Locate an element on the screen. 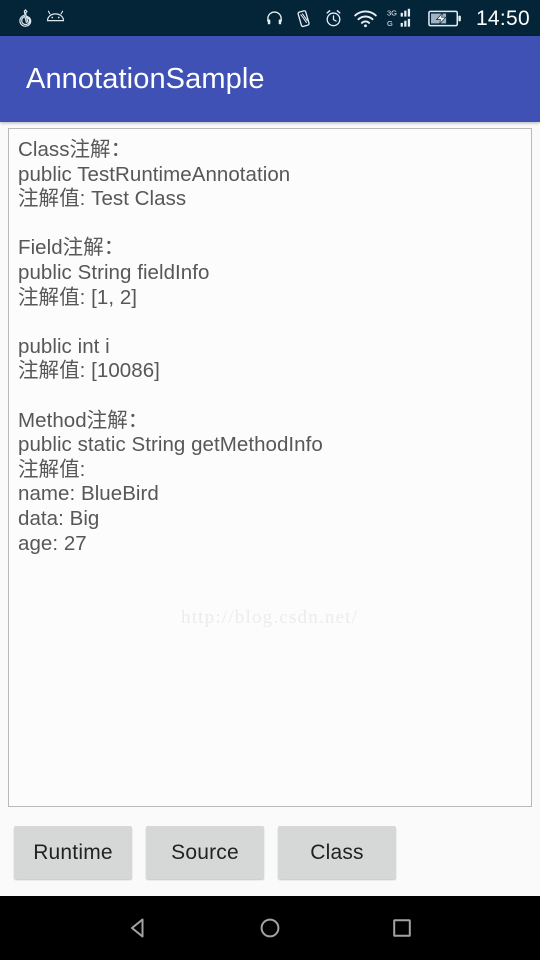  headphones-icon is located at coordinates (274, 18).